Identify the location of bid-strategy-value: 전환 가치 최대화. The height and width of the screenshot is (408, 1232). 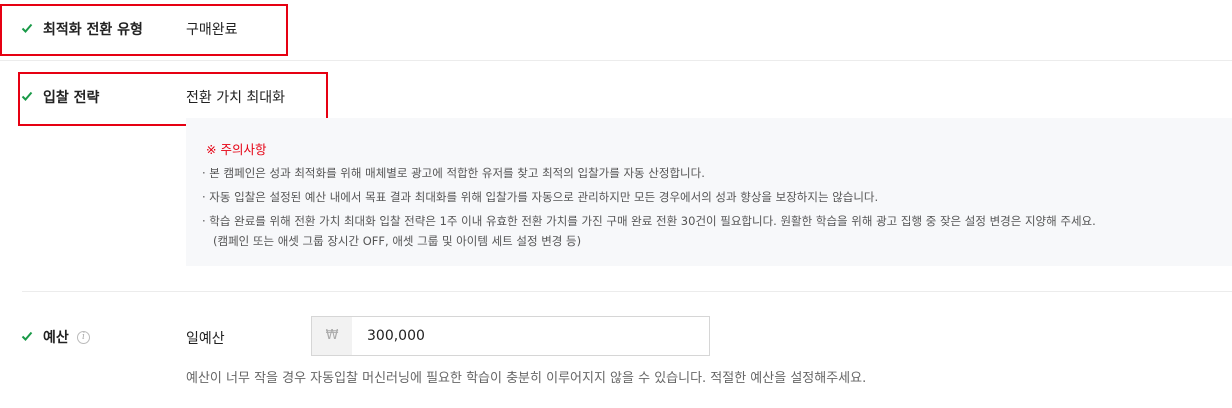
(236, 98).